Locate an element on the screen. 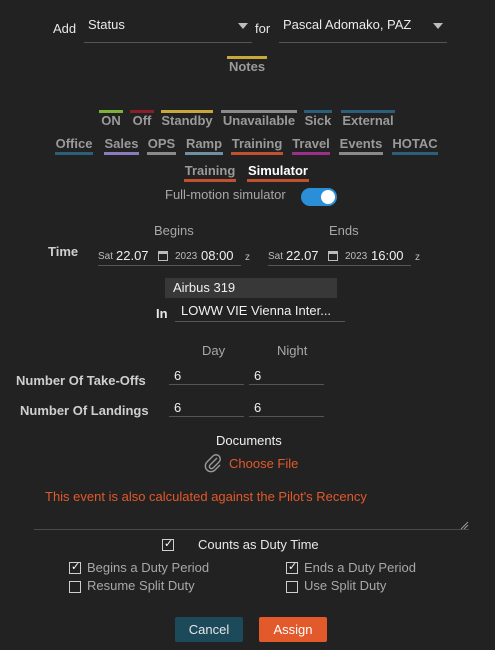 Image resolution: width=495 pixels, height=650 pixels. paperclip-icon is located at coordinates (213, 463).